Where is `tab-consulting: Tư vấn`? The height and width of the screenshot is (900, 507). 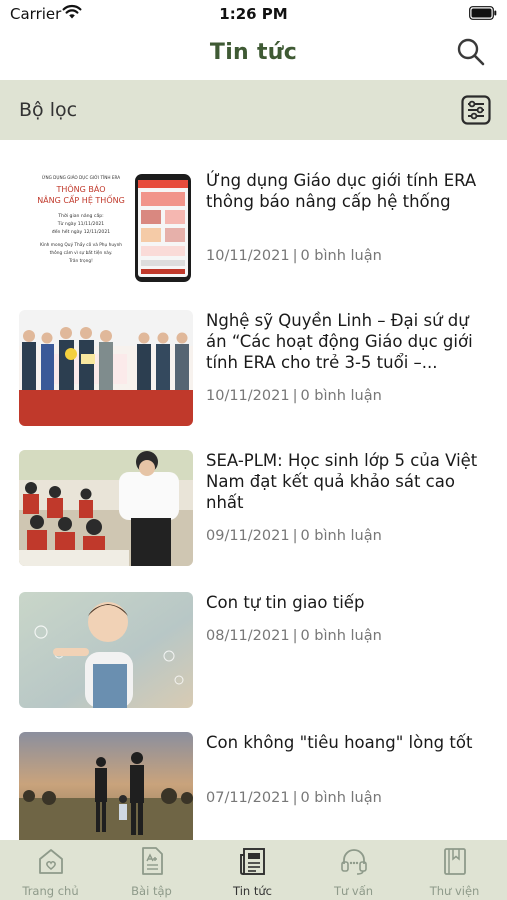 tab-consulting: Tư vấn is located at coordinates (353, 870).